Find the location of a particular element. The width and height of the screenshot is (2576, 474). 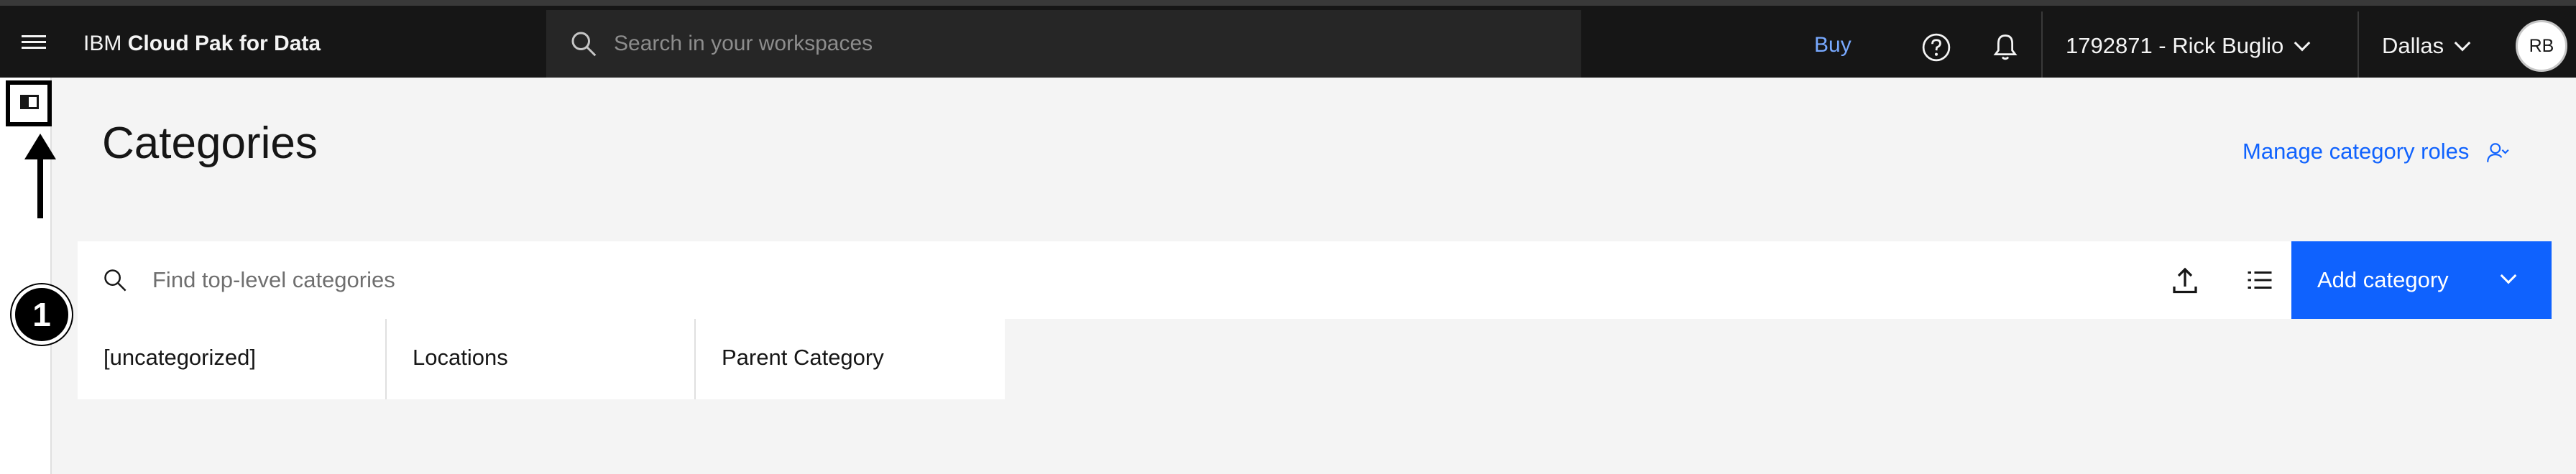

side-panel-toggle-button is located at coordinates (29, 103).